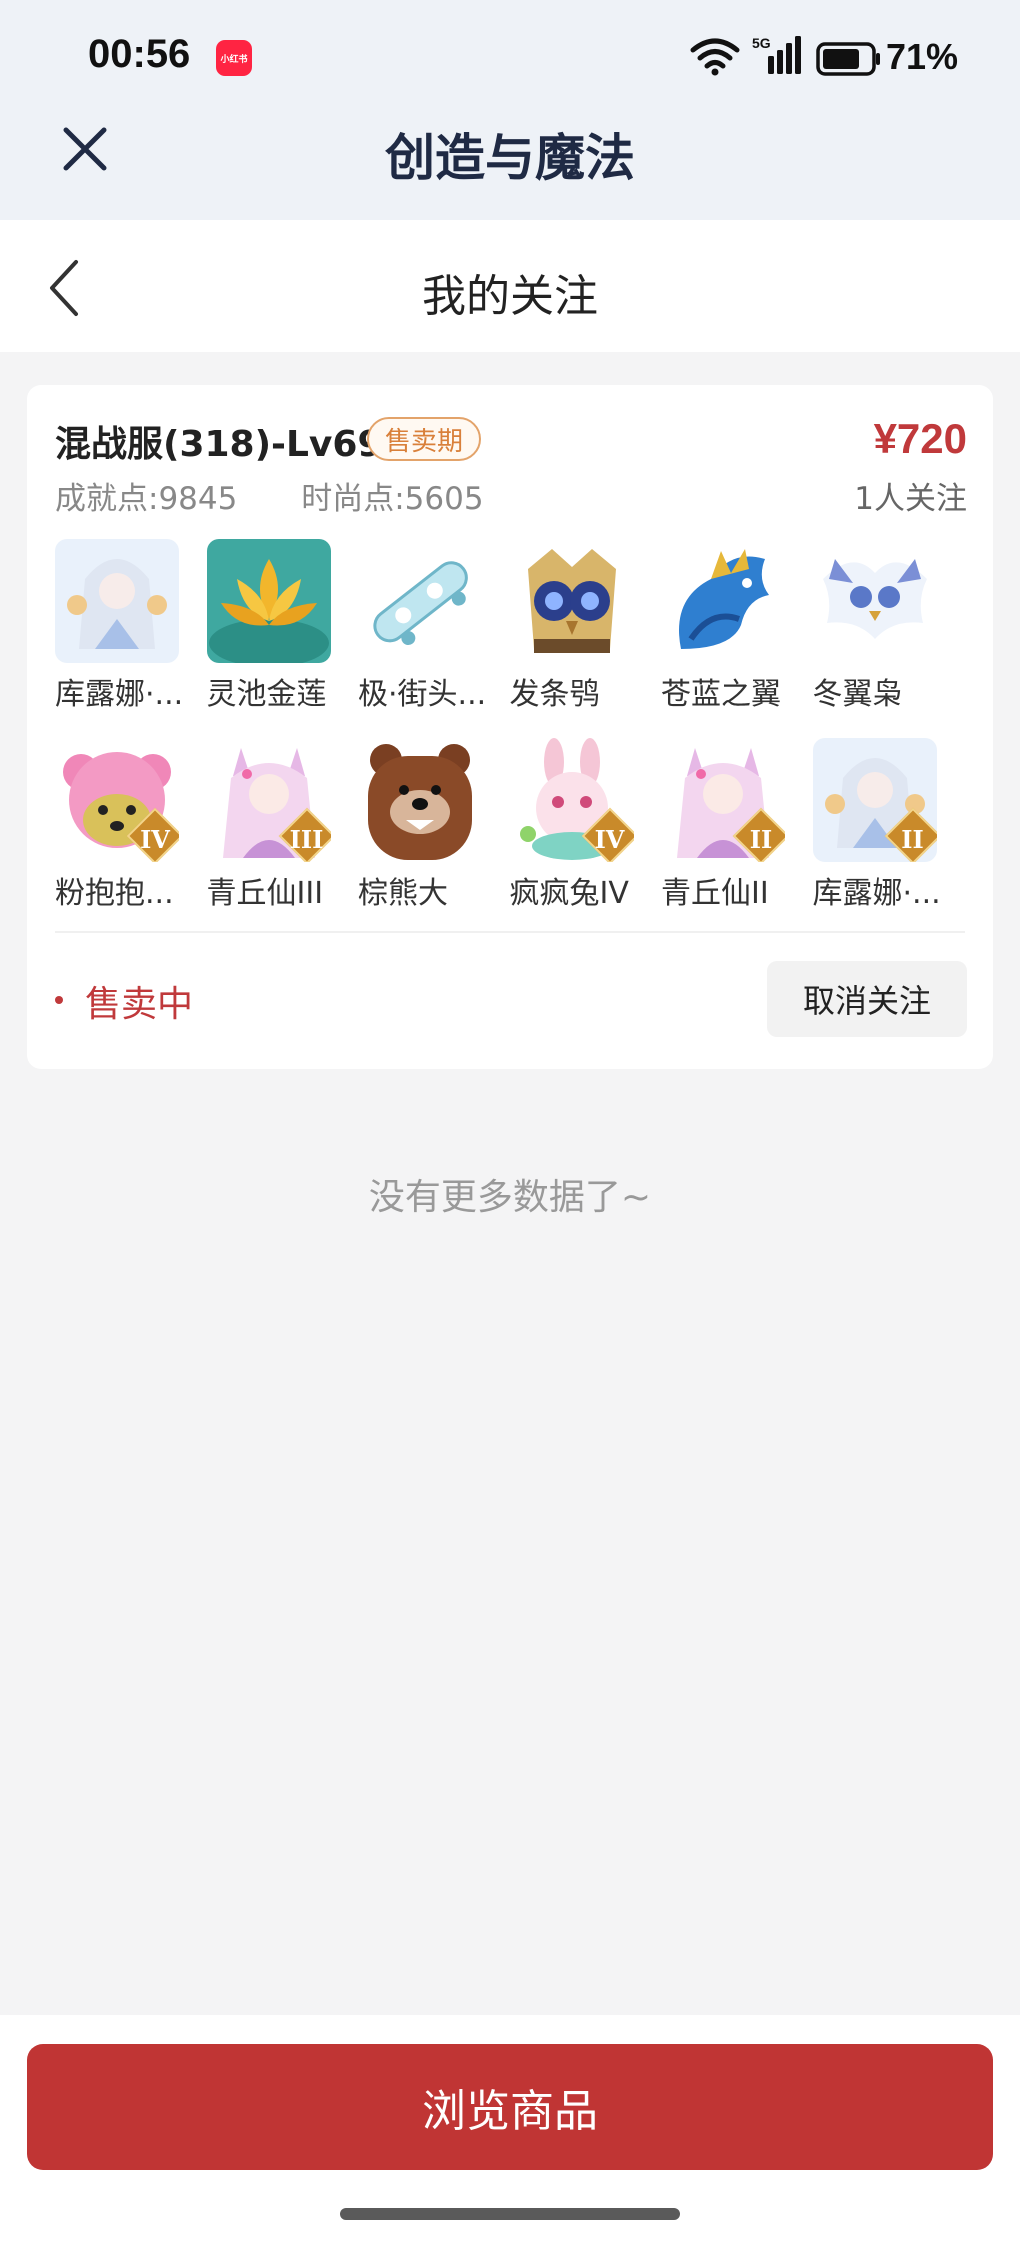 The width and height of the screenshot is (1020, 2241). I want to click on golden-lotus-icon-art, so click(268, 601).